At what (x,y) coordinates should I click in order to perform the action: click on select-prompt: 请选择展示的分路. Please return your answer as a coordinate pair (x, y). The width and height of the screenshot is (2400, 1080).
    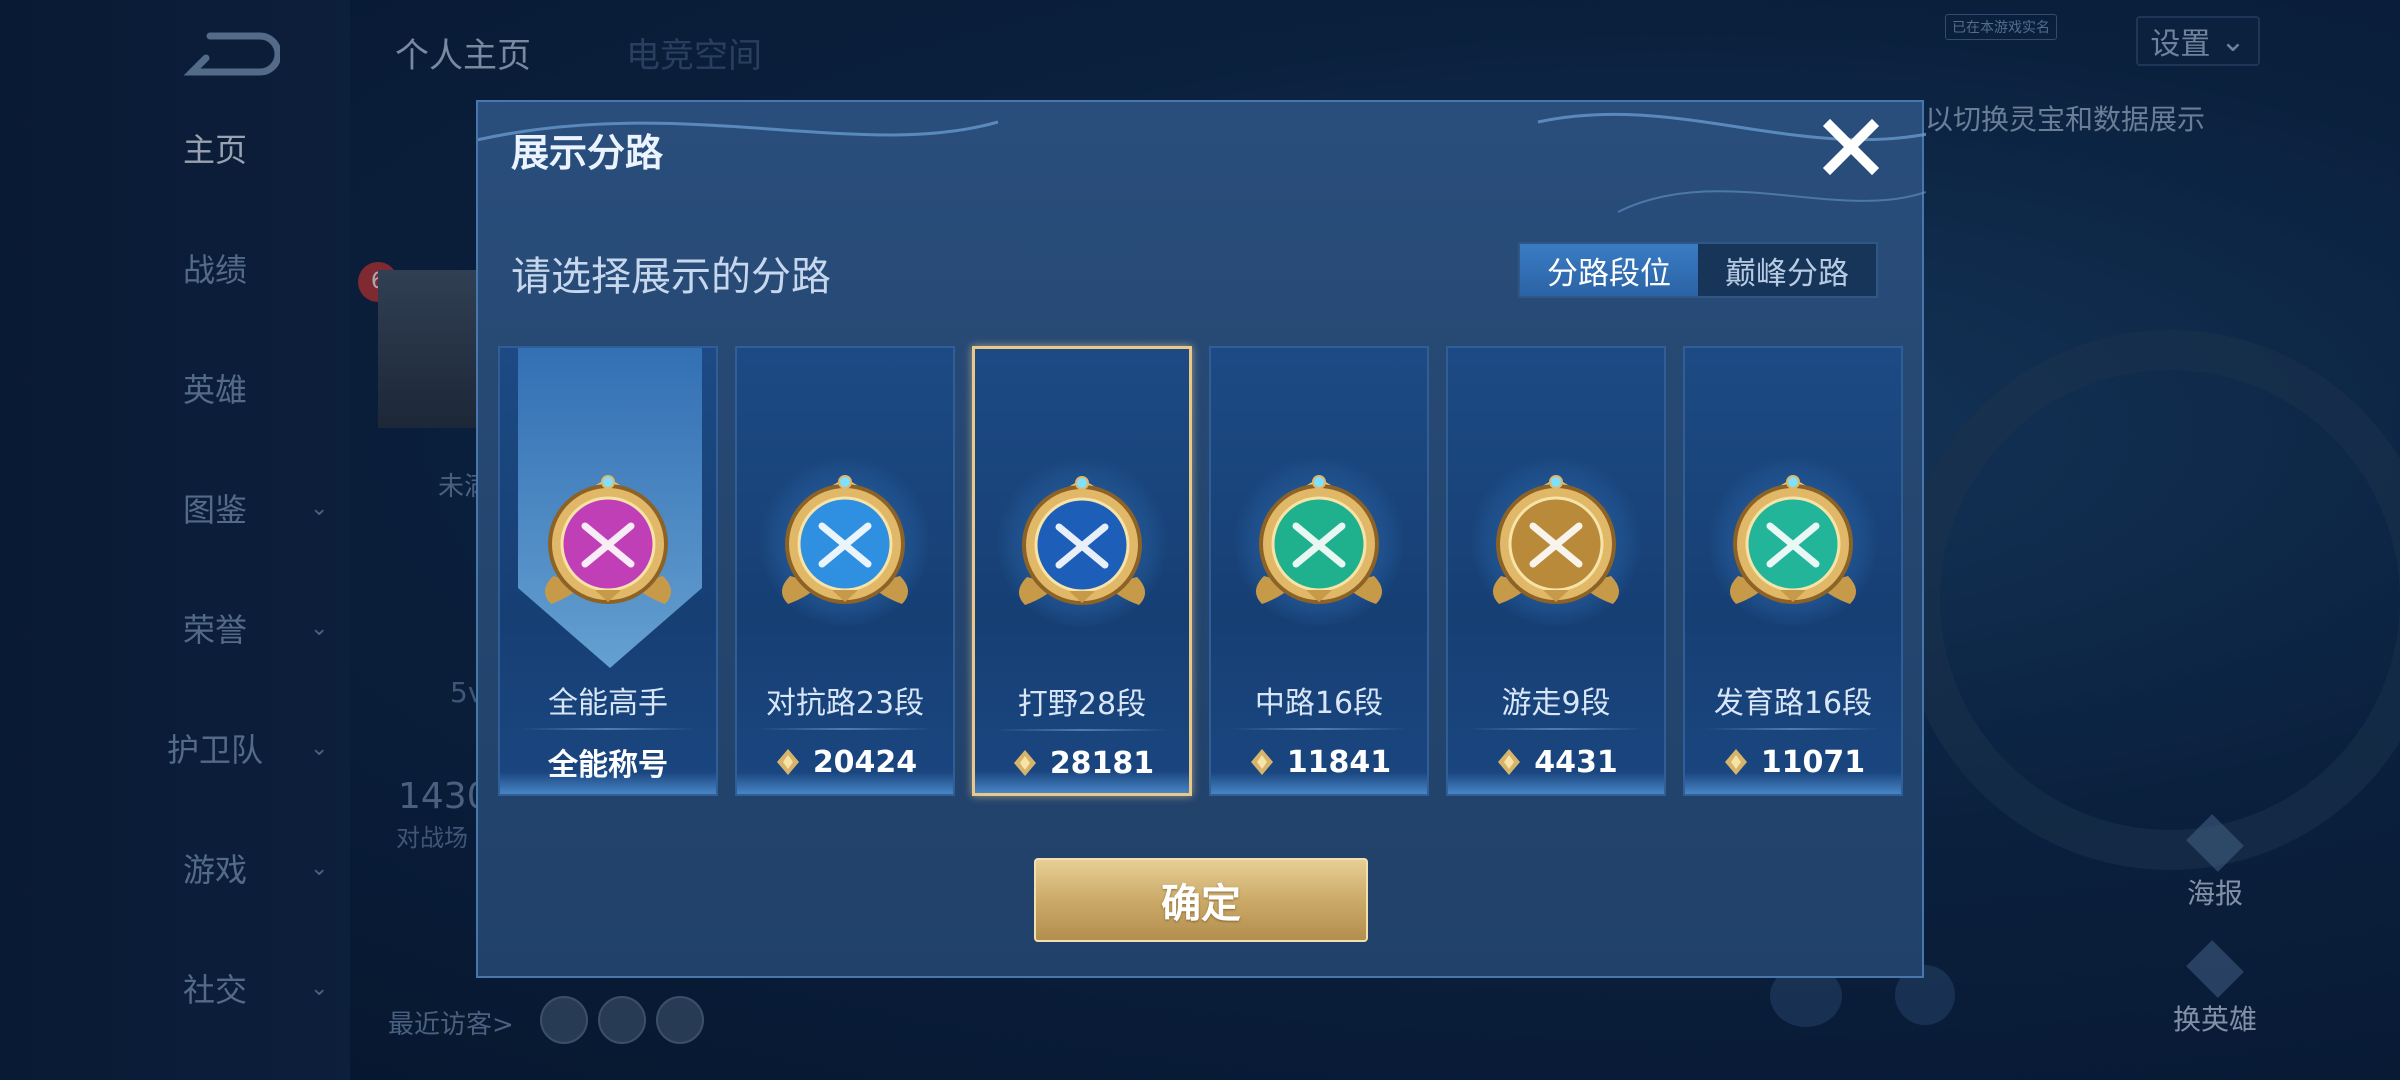
    Looking at the image, I should click on (671, 277).